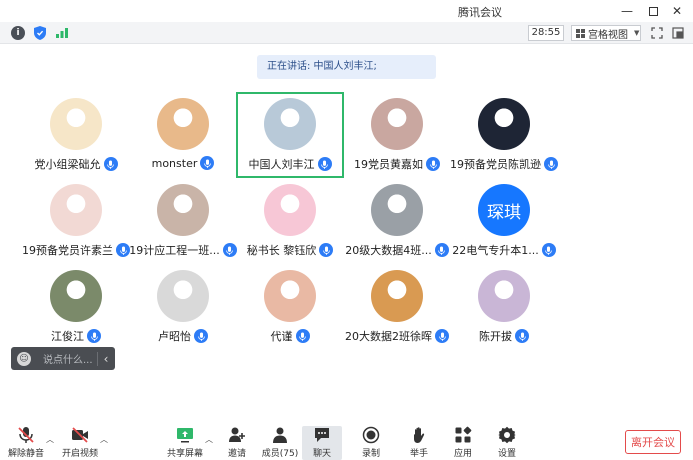  Describe the element at coordinates (388, 336) in the screenshot. I see `participant-name: 20大数据2班徐晖` at that location.